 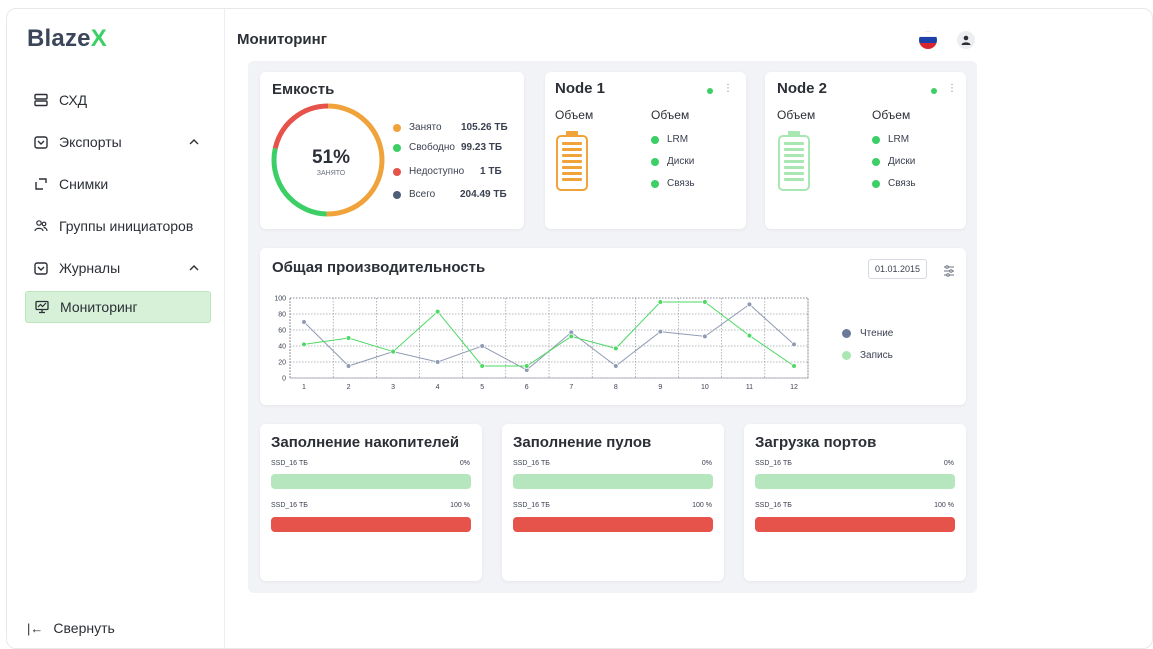 What do you see at coordinates (90, 142) in the screenshot?
I see `sidebar-item-label: Экспорты` at bounding box center [90, 142].